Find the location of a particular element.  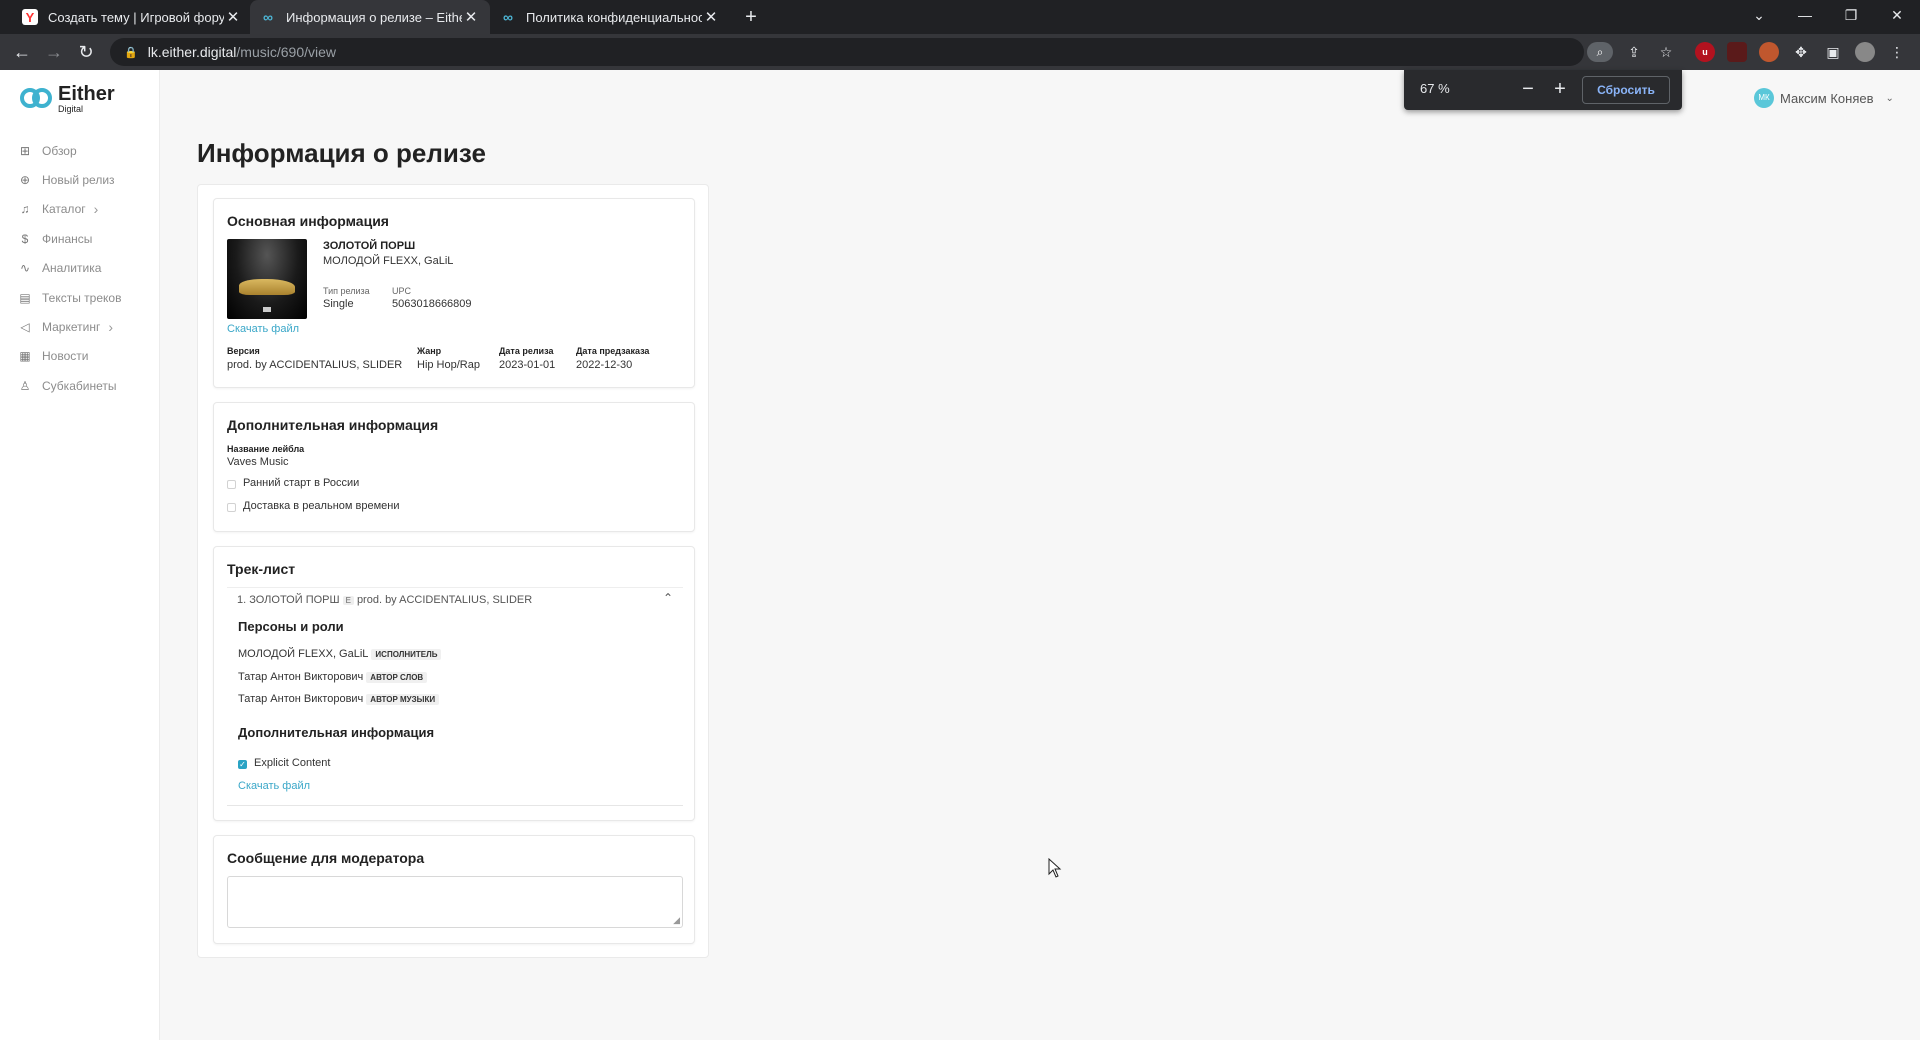

tab-title: Информация о релизе – Either Digital is located at coordinates (374, 17).